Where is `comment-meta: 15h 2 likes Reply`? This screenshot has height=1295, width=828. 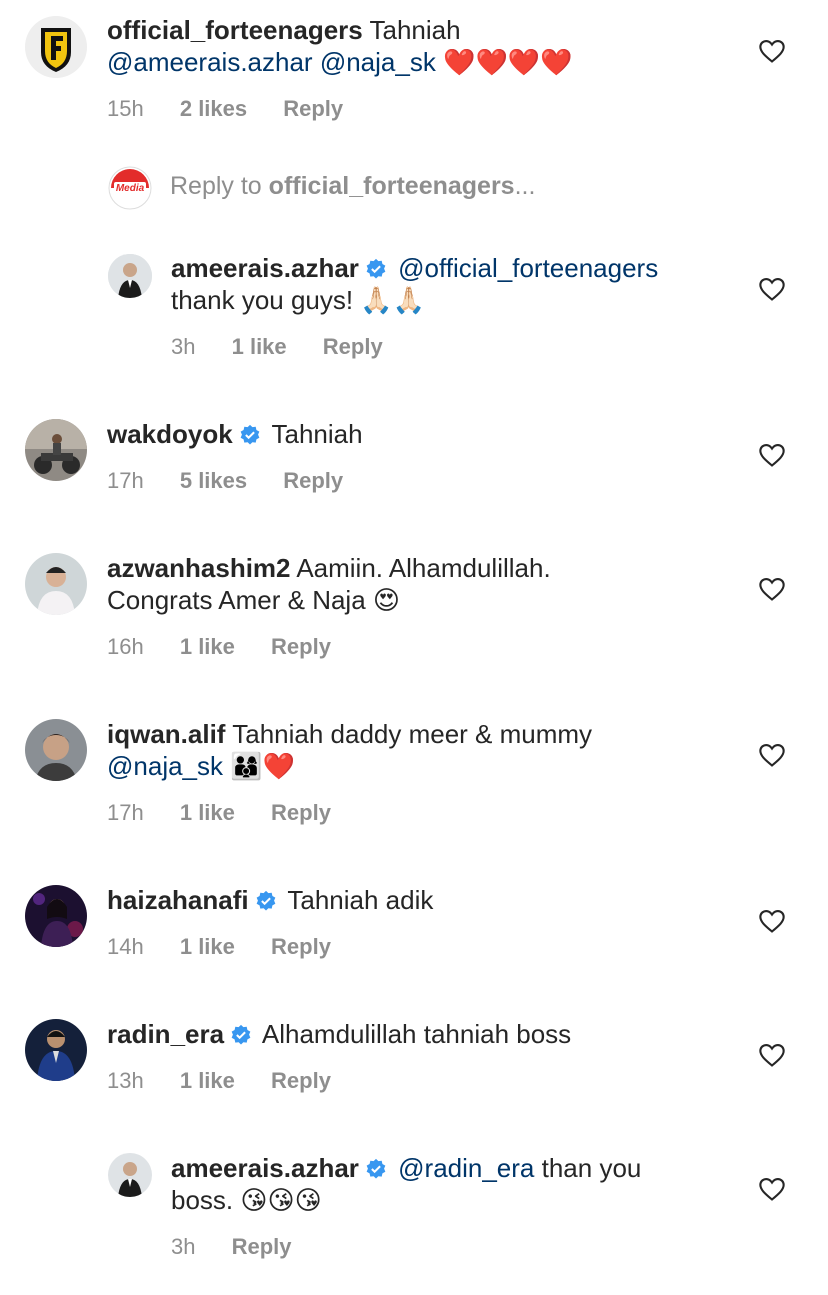
comment-meta: 15h 2 likes Reply is located at coordinates (225, 109).